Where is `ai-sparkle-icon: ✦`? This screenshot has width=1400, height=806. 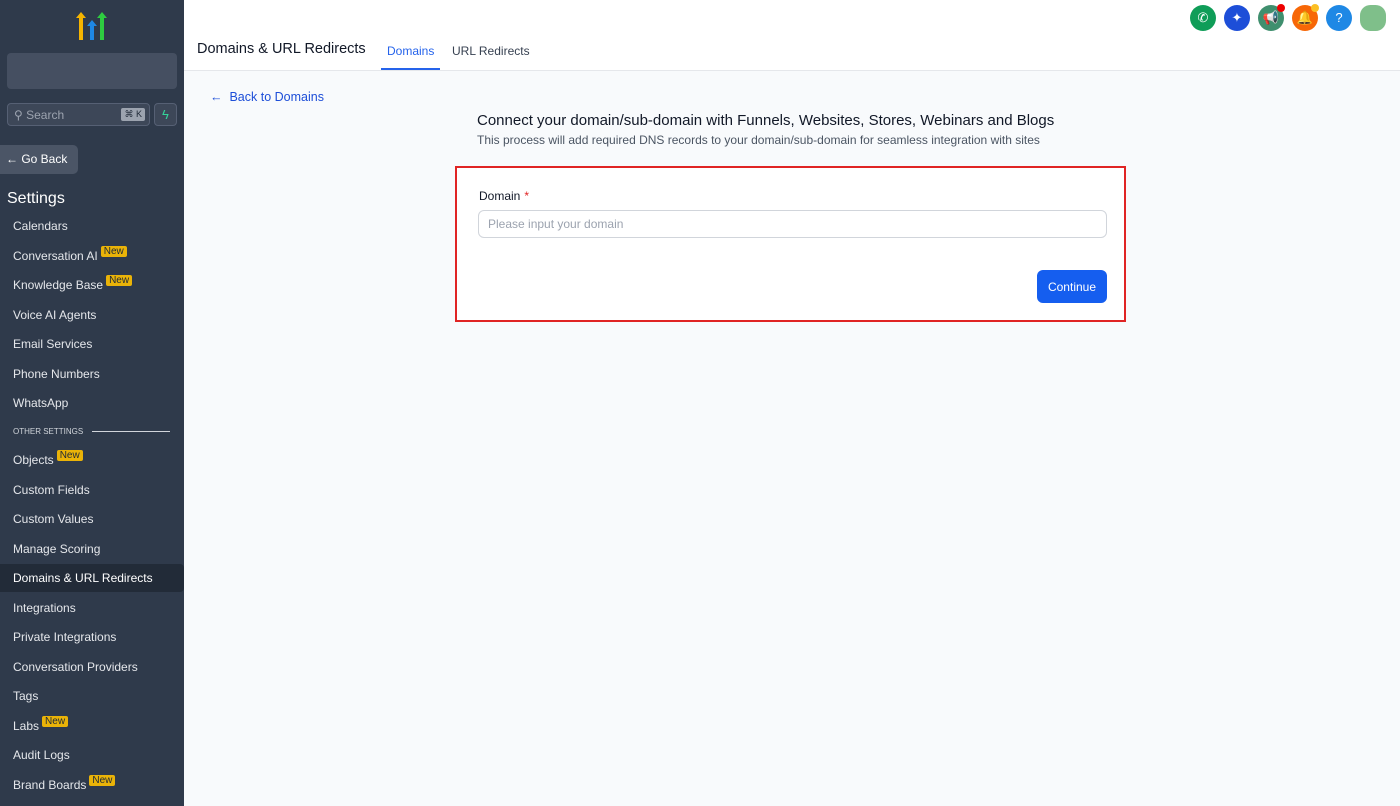 ai-sparkle-icon: ✦ is located at coordinates (1237, 18).